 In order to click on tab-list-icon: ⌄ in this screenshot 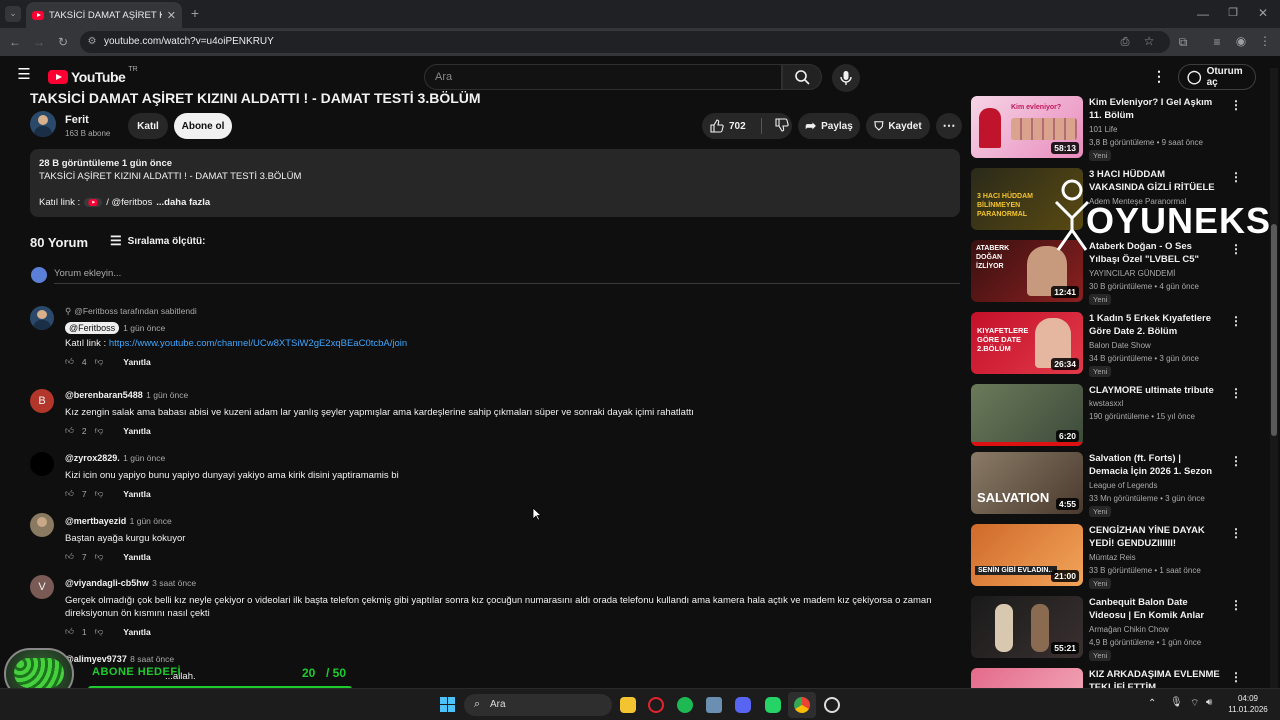, I will do `click(13, 14)`.